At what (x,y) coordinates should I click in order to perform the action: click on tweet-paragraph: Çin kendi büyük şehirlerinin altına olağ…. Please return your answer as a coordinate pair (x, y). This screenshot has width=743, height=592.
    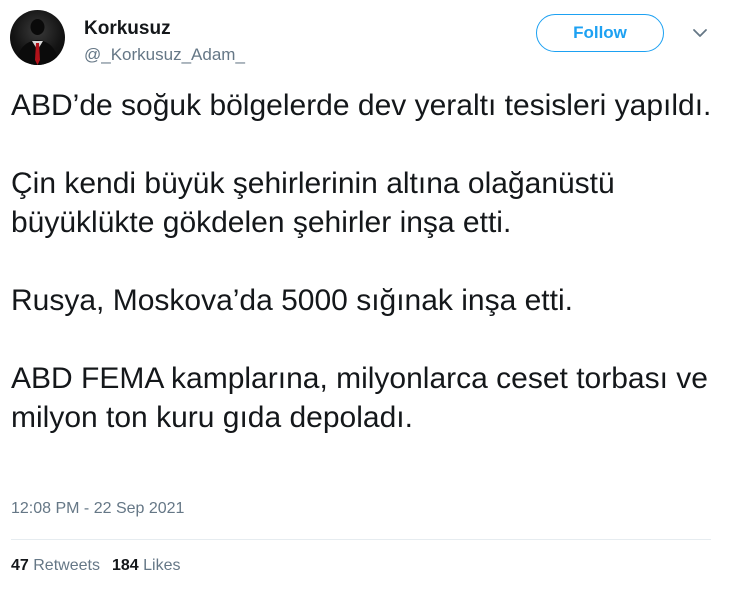
    Looking at the image, I should click on (313, 203).